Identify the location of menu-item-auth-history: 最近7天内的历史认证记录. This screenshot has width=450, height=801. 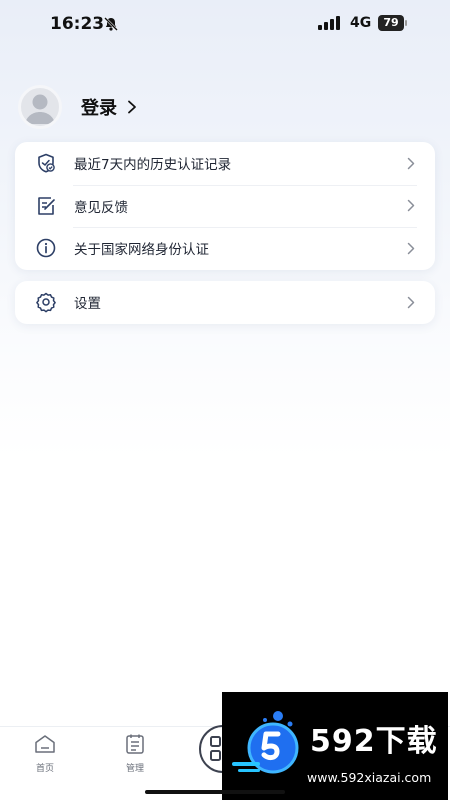
(225, 163).